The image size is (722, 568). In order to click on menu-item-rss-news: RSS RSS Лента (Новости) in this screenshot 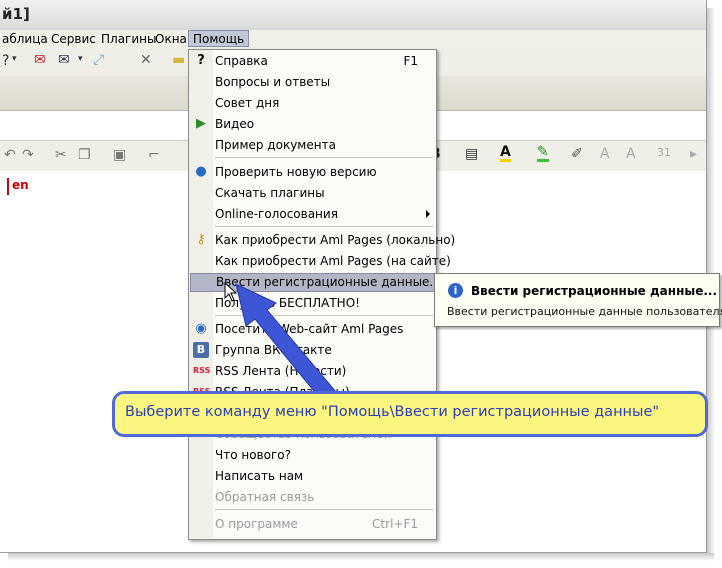, I will do `click(312, 371)`.